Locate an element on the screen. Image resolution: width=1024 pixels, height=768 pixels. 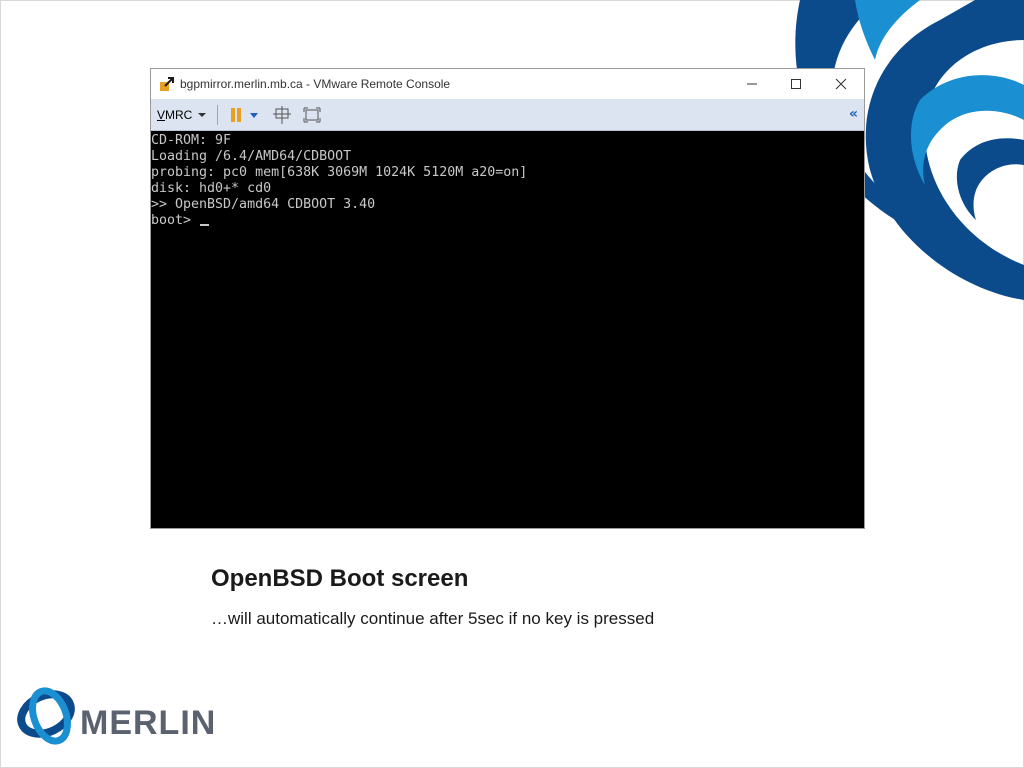
vmrc-menu-button: V MRC is located at coordinates (182, 115).